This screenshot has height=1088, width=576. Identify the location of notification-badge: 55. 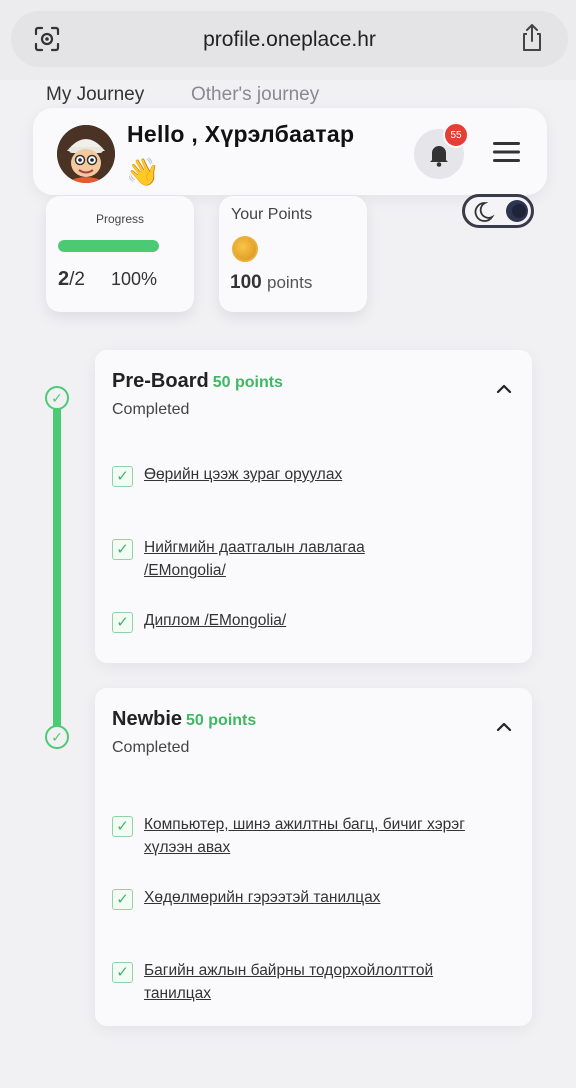
(456, 135).